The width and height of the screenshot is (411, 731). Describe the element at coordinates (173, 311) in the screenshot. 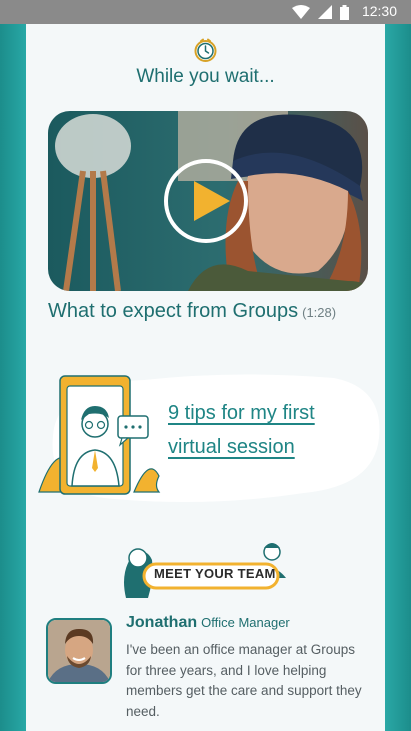

I see `video-title-text: What to expect from Groups` at that location.